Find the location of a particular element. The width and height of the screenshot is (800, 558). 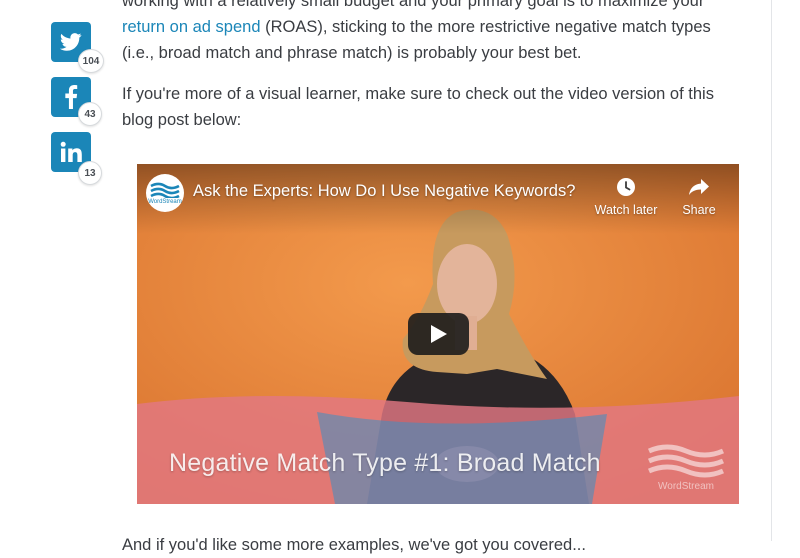

channel-logo: WordStream is located at coordinates (165, 193).